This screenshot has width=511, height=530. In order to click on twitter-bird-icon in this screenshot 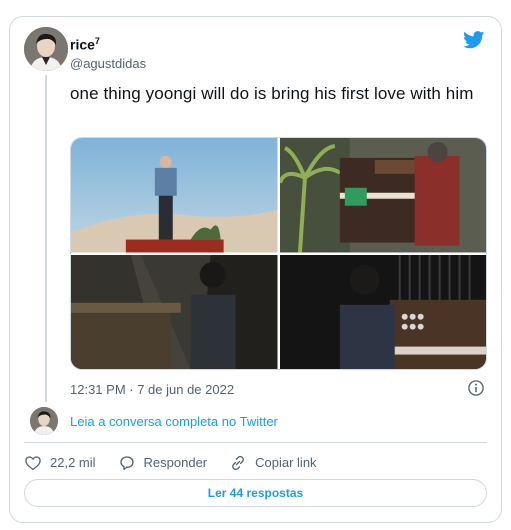, I will do `click(474, 40)`.